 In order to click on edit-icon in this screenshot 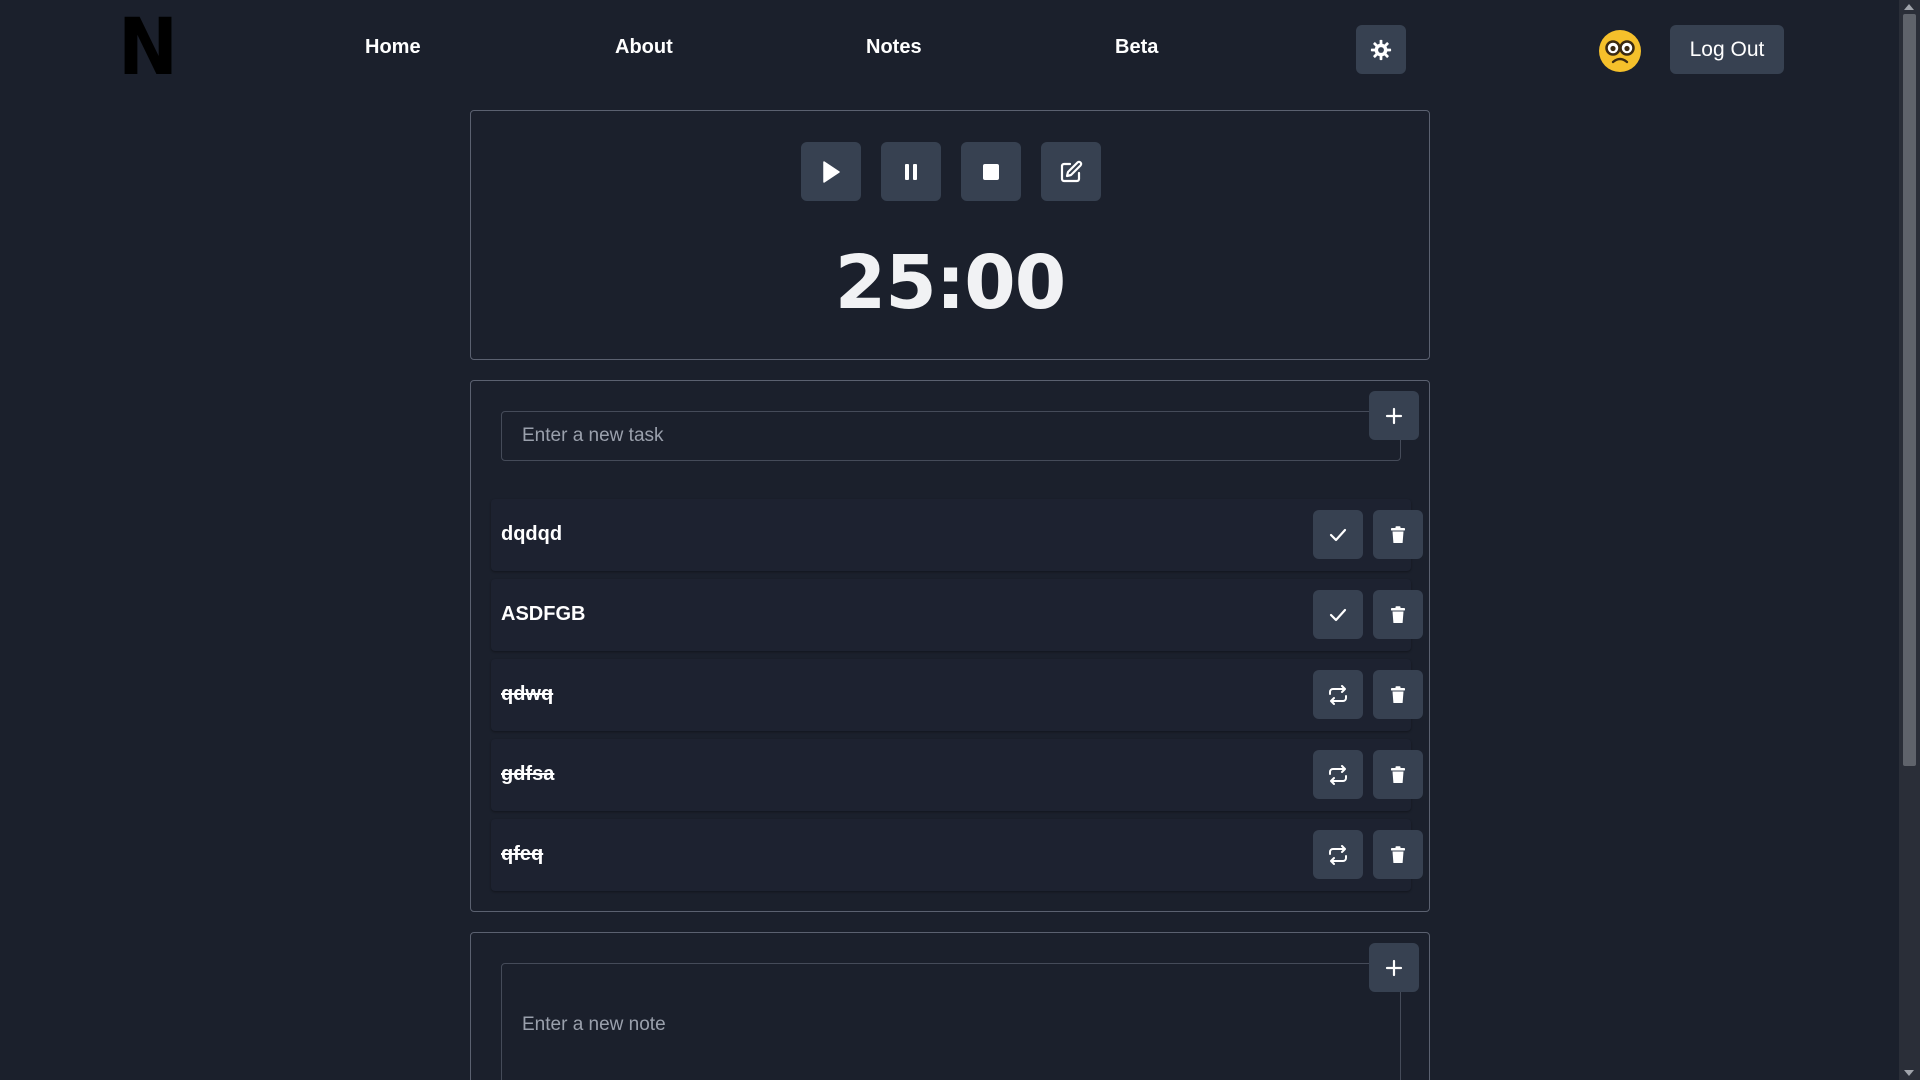, I will do `click(1071, 172)`.